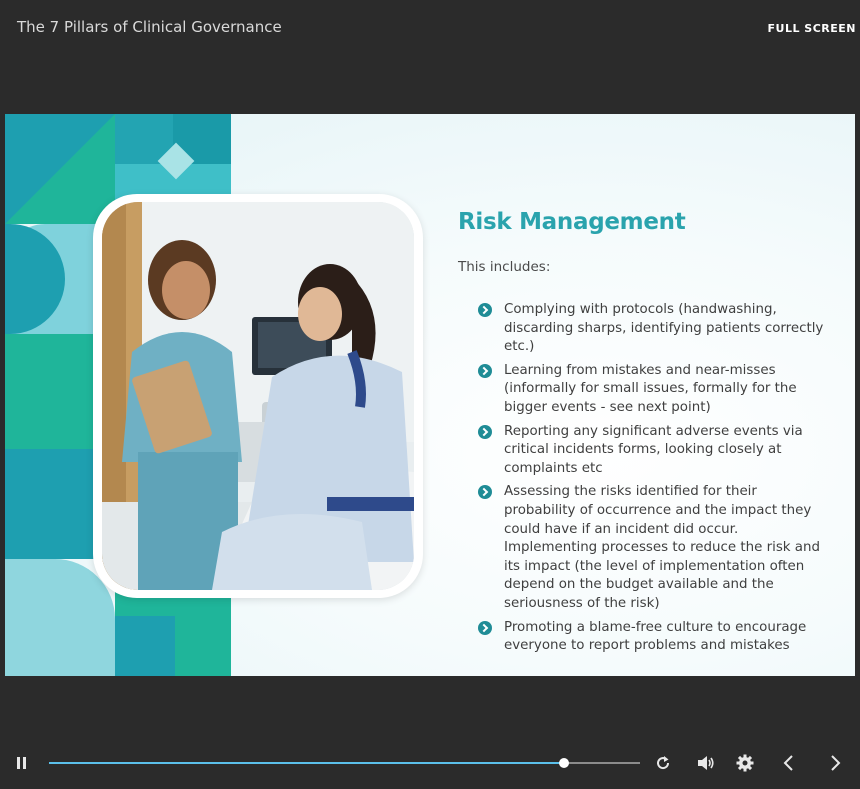 This screenshot has width=860, height=789. What do you see at coordinates (706, 763) in the screenshot?
I see `volume-icon` at bounding box center [706, 763].